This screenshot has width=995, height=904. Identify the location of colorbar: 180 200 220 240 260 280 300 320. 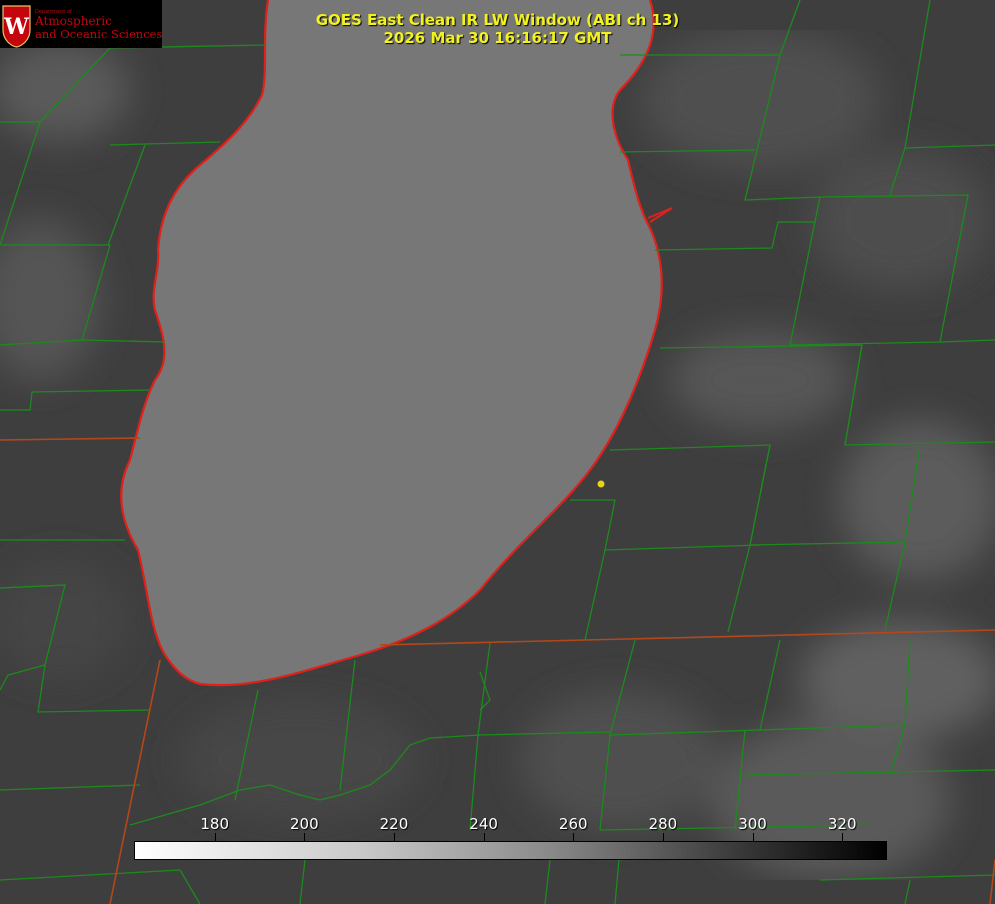
(510, 837).